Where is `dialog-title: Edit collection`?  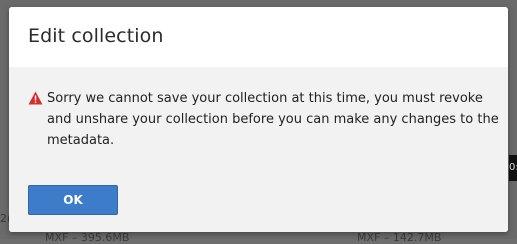 dialog-title: Edit collection is located at coordinates (96, 36).